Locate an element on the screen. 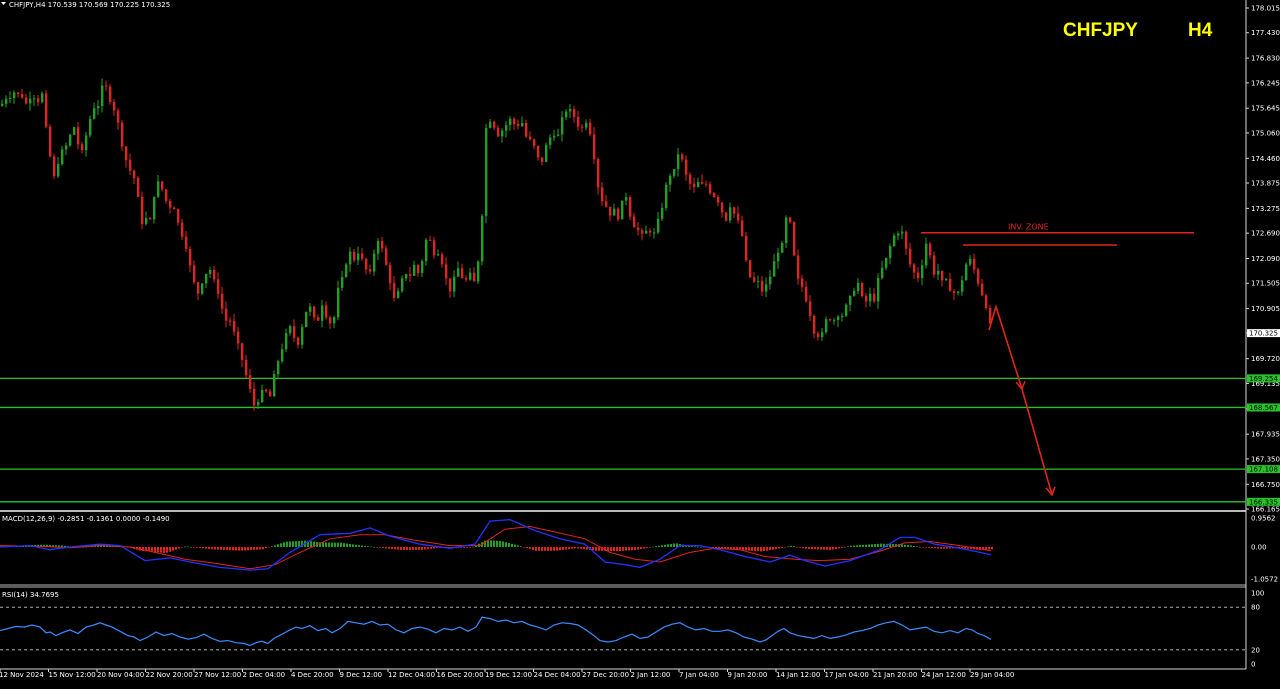 This screenshot has height=689, width=1280. time-tick-label: 2 Jan 12:00 is located at coordinates (651, 675).